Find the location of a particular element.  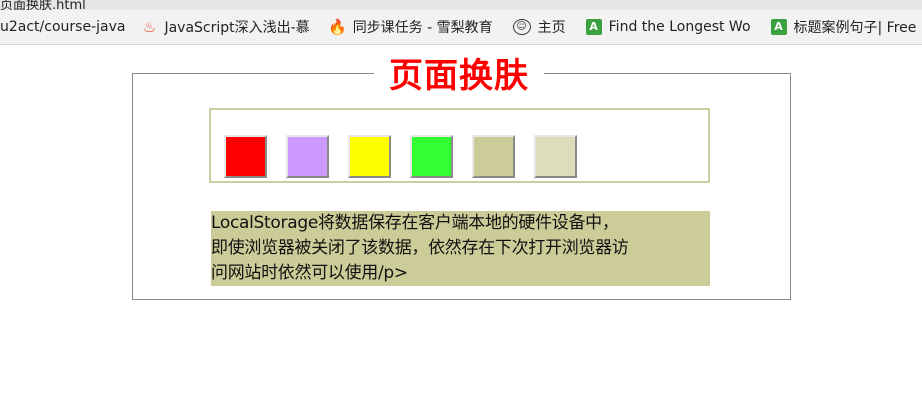

bookmark-label: Find the Longest Wo is located at coordinates (679, 27).